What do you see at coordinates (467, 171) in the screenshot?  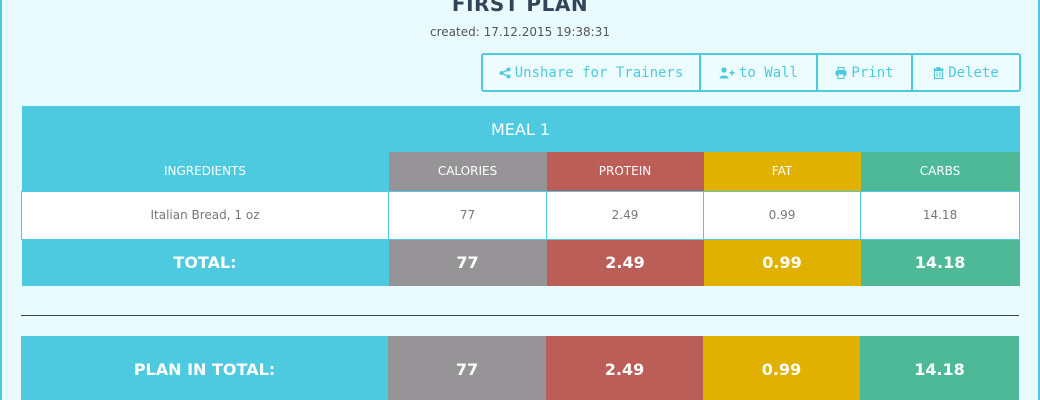 I see `column-header-calories: CALORIES` at bounding box center [467, 171].